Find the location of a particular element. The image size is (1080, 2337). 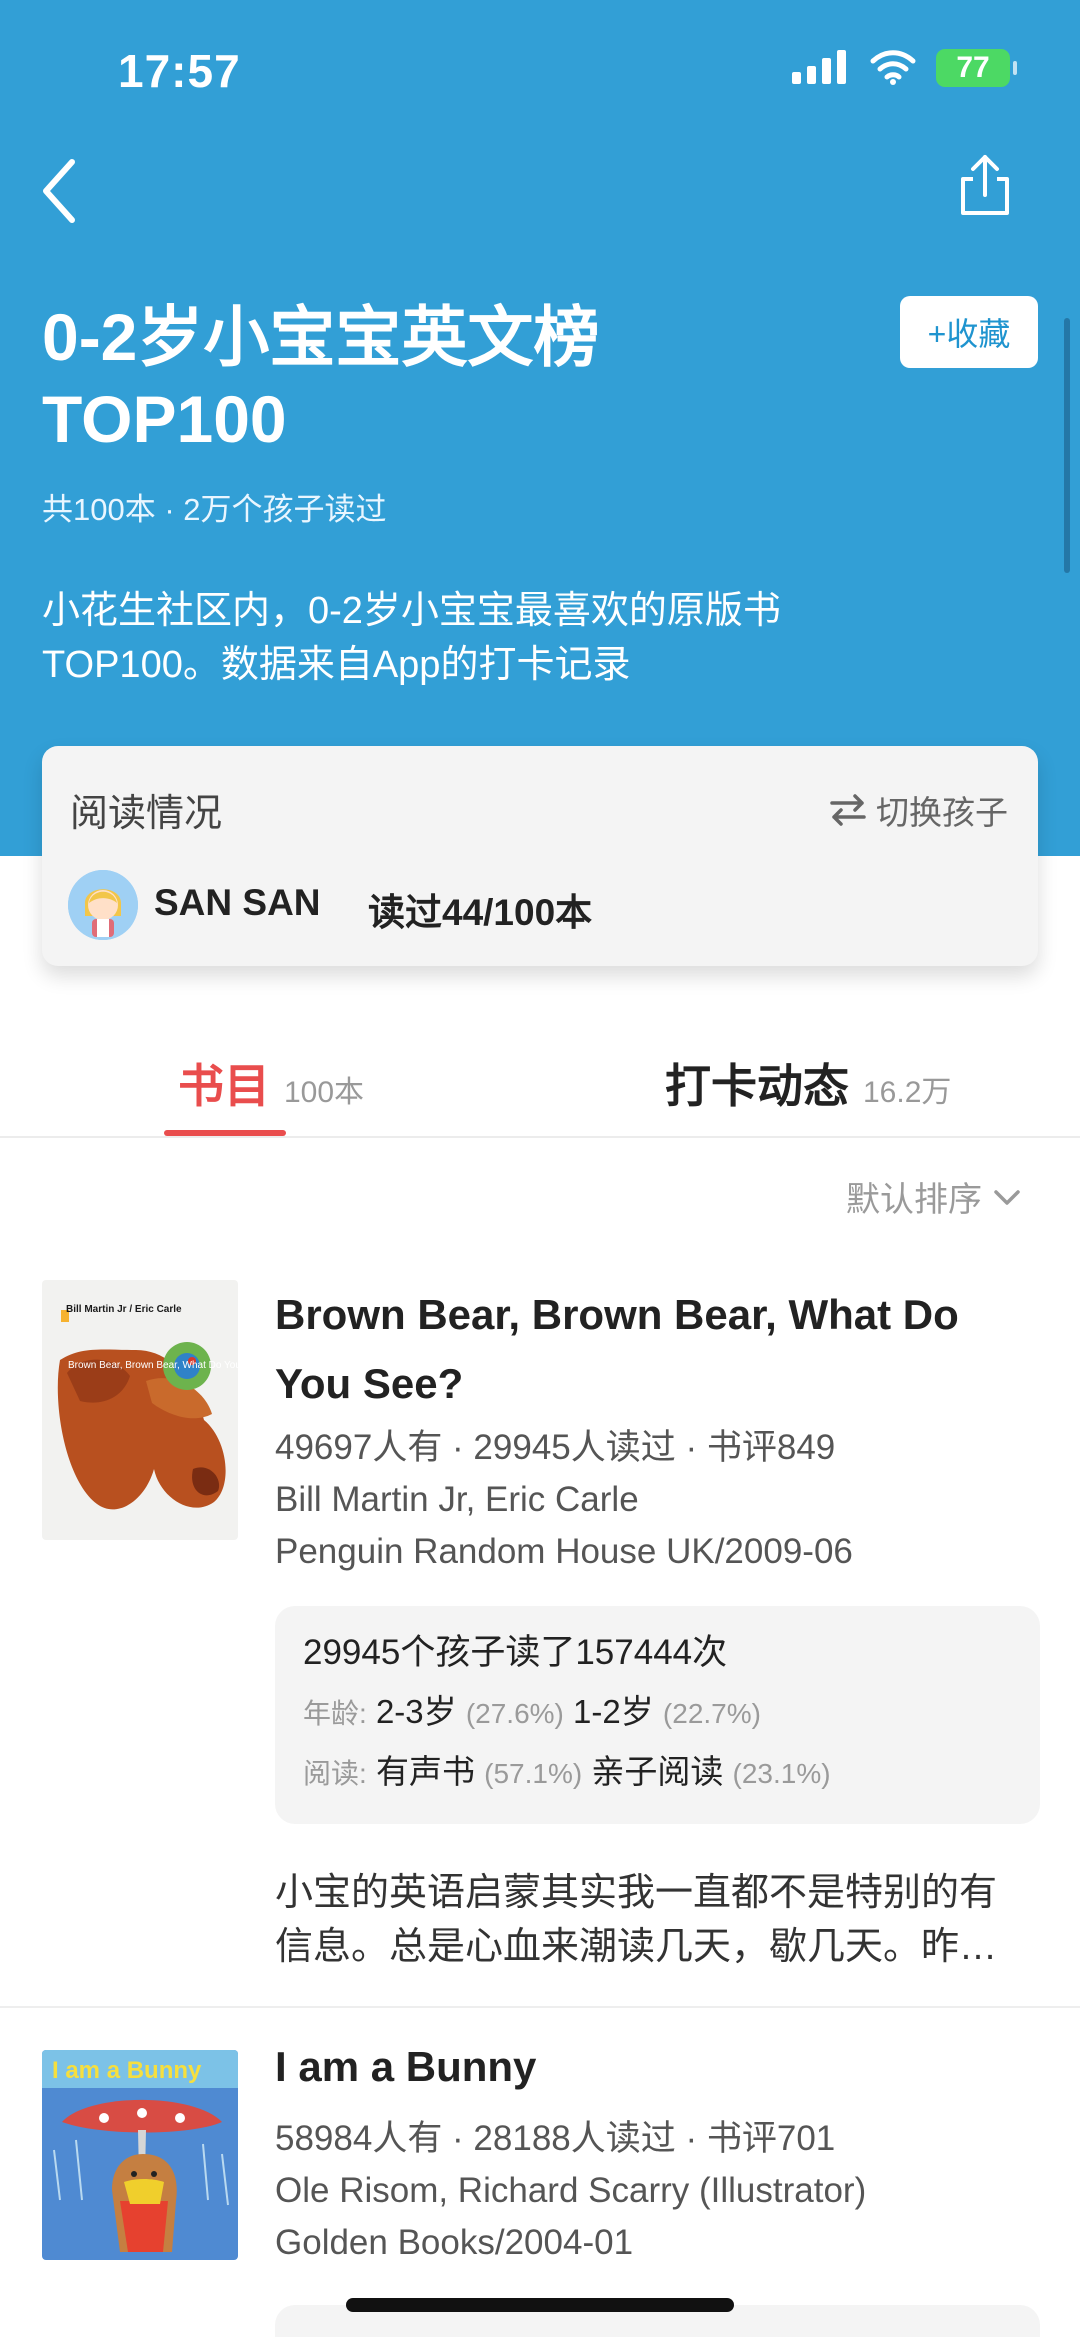

home-indicator is located at coordinates (540, 2305).